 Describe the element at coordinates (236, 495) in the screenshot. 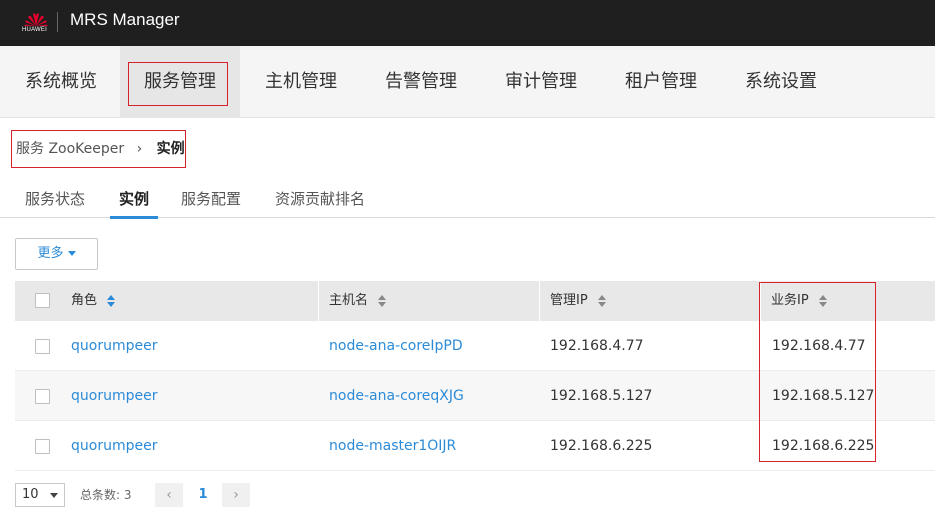

I see `next-page-button: ›` at that location.